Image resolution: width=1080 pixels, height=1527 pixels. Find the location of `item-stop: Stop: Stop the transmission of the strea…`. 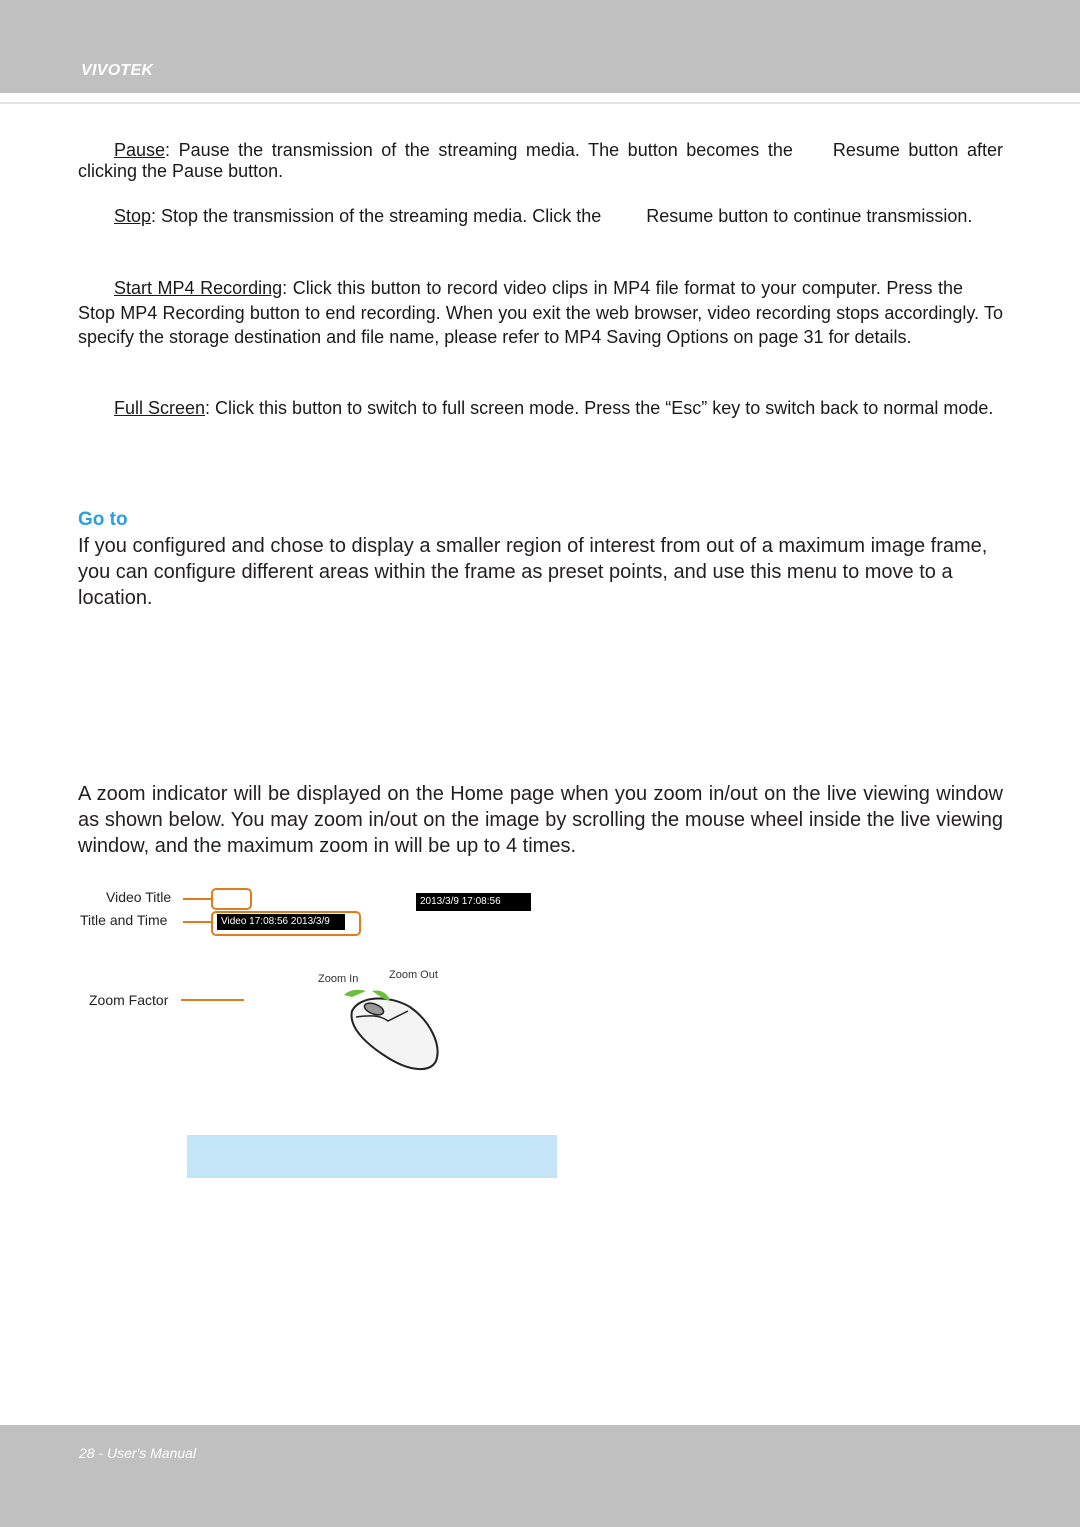

item-stop: Stop: Stop the transmission of the strea… is located at coordinates (540, 216).